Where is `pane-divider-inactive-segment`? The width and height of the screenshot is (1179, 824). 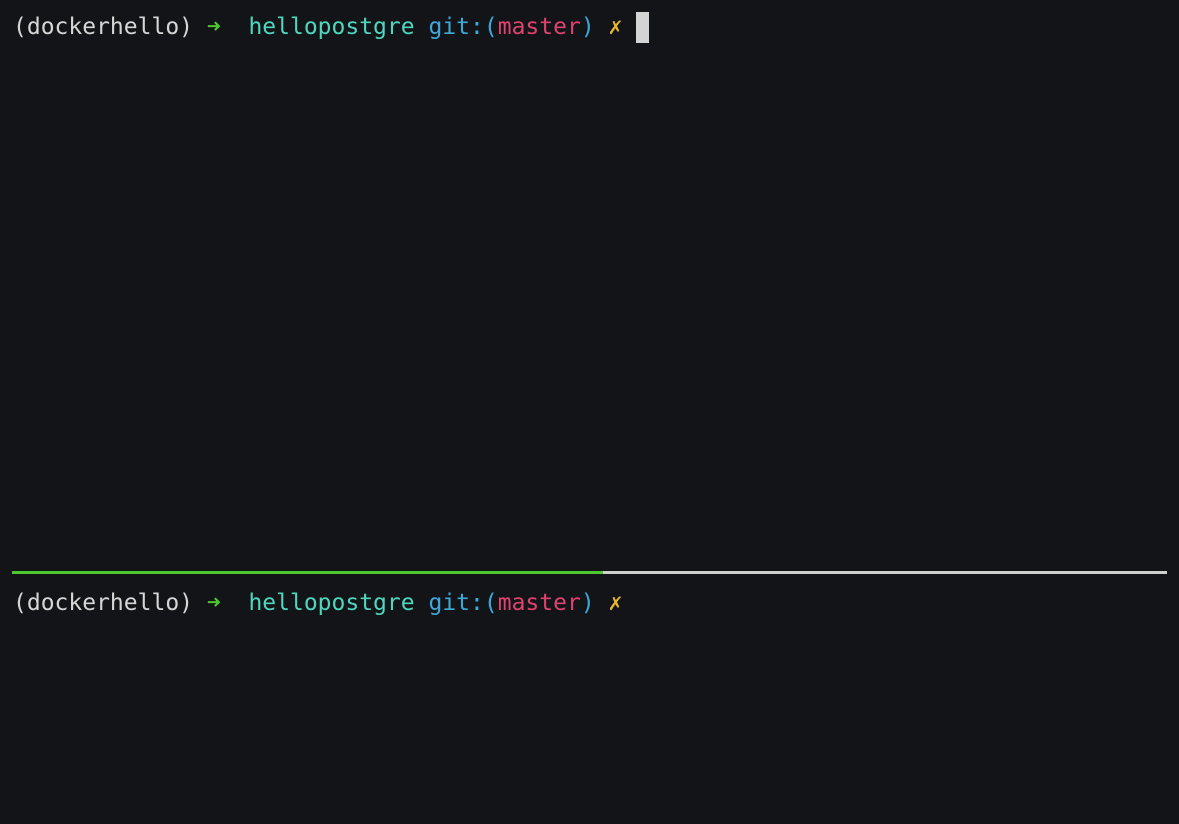
pane-divider-inactive-segment is located at coordinates (885, 572).